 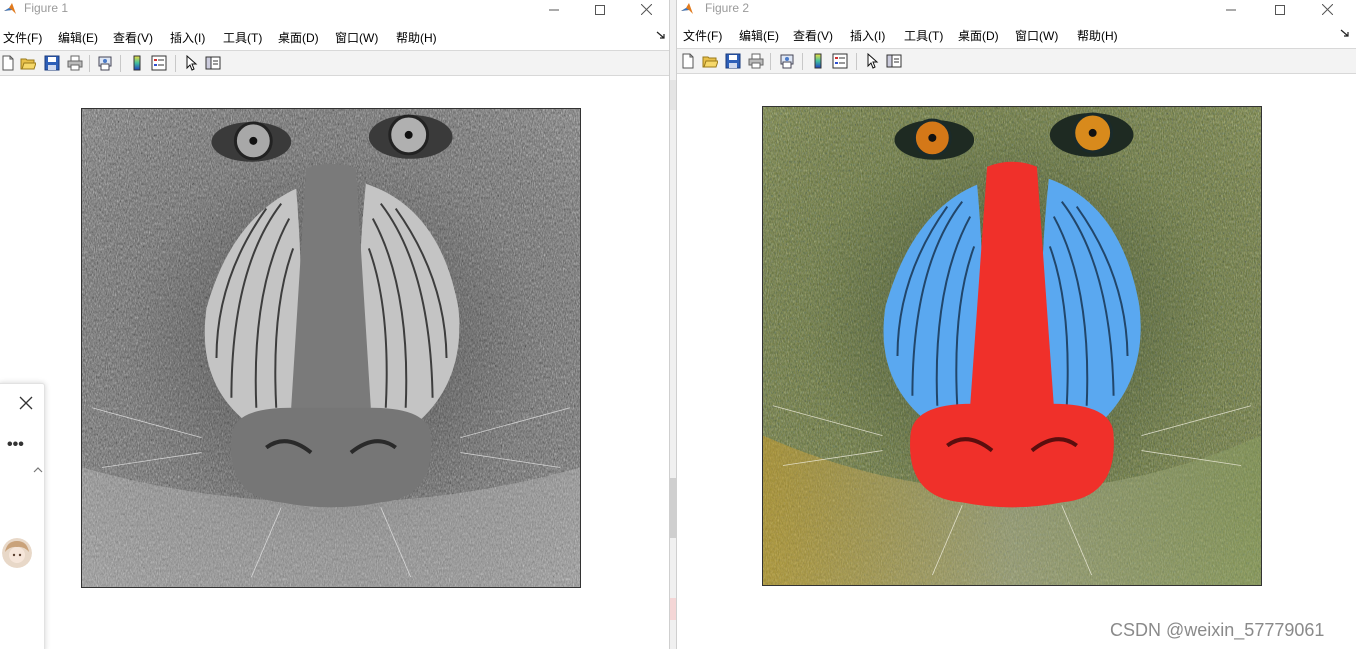 What do you see at coordinates (15, 445) in the screenshot?
I see `more-options-icon: •••` at bounding box center [15, 445].